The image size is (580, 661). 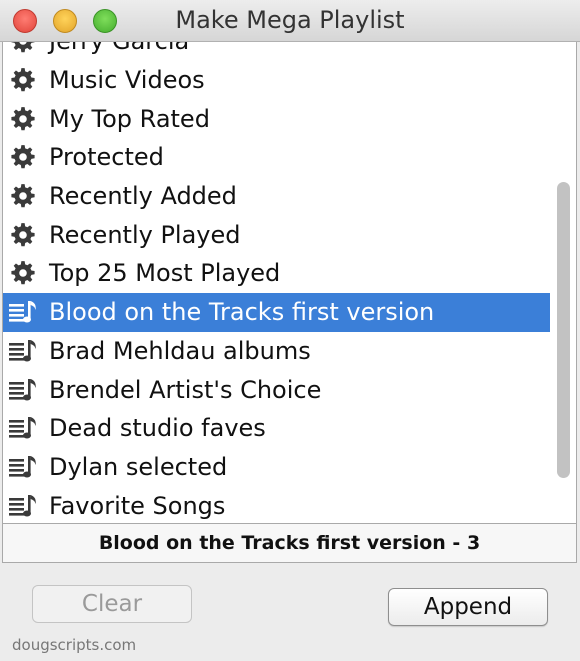 I want to click on selection-status: Blood on the Tracks first version - 3, so click(x=289, y=543).